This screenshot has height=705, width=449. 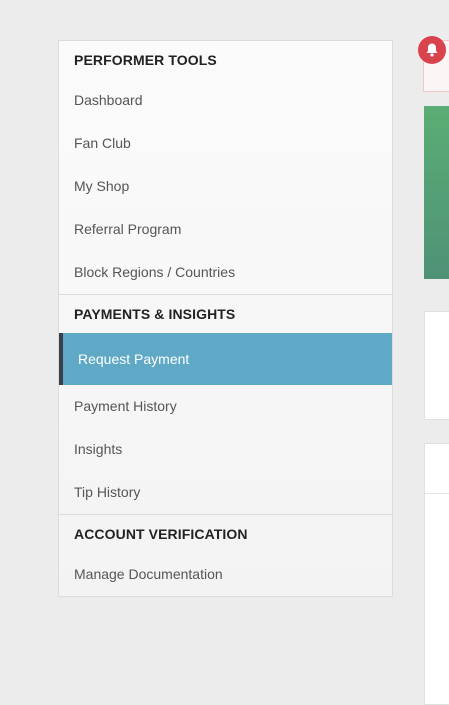 What do you see at coordinates (225, 449) in the screenshot?
I see `sidebar-item-insights: Insights` at bounding box center [225, 449].